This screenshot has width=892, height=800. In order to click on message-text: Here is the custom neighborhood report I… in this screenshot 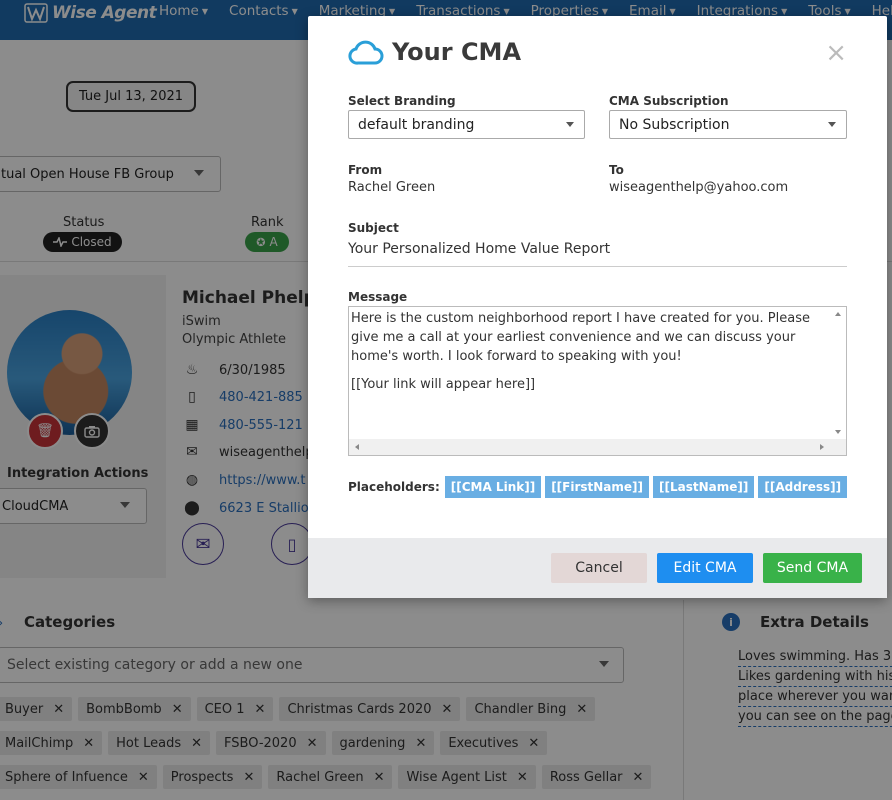, I will do `click(580, 351)`.